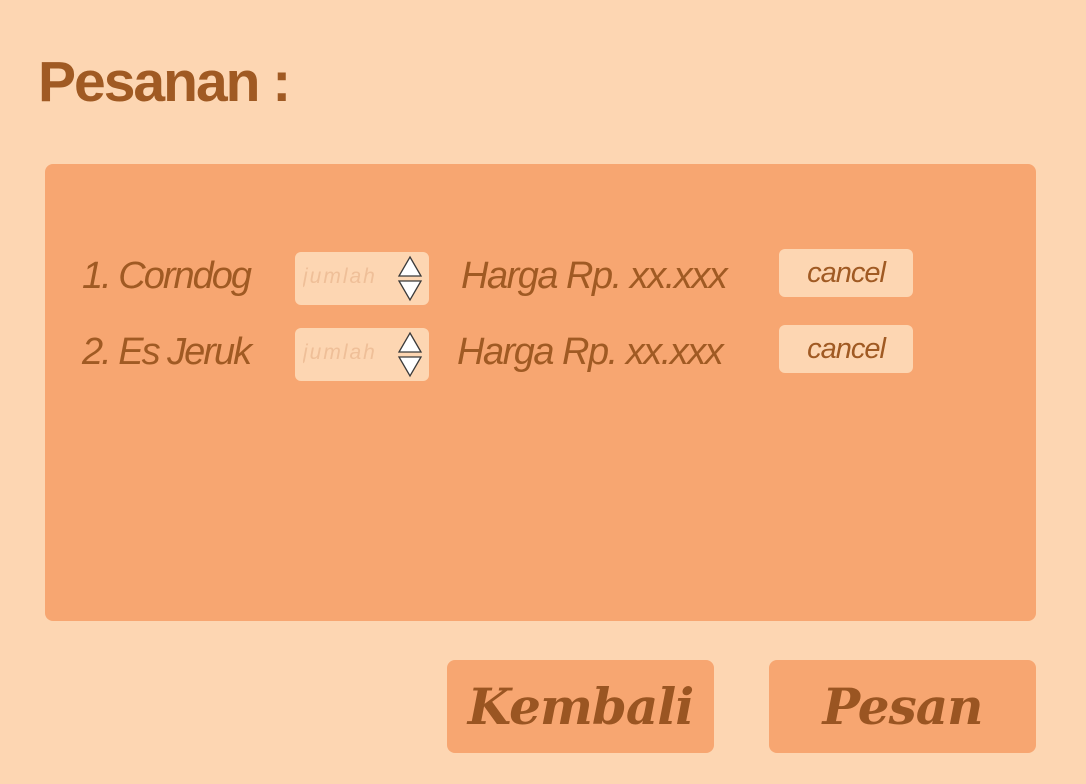 Image resolution: width=1086 pixels, height=784 pixels. What do you see at coordinates (580, 706) in the screenshot?
I see `back-button: Kembali` at bounding box center [580, 706].